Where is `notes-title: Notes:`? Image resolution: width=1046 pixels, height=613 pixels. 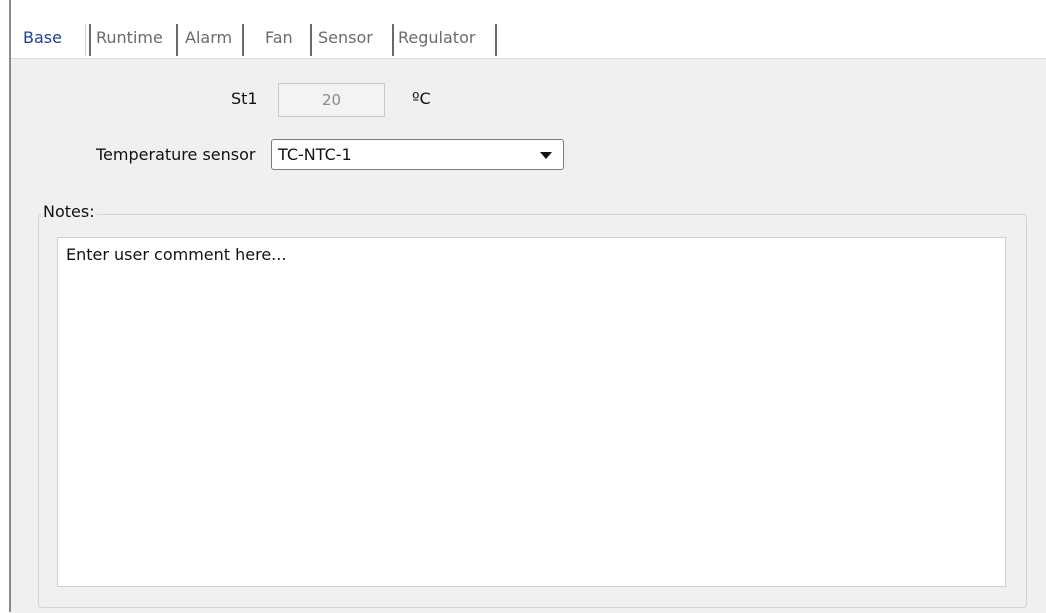 notes-title: Notes: is located at coordinates (69, 211).